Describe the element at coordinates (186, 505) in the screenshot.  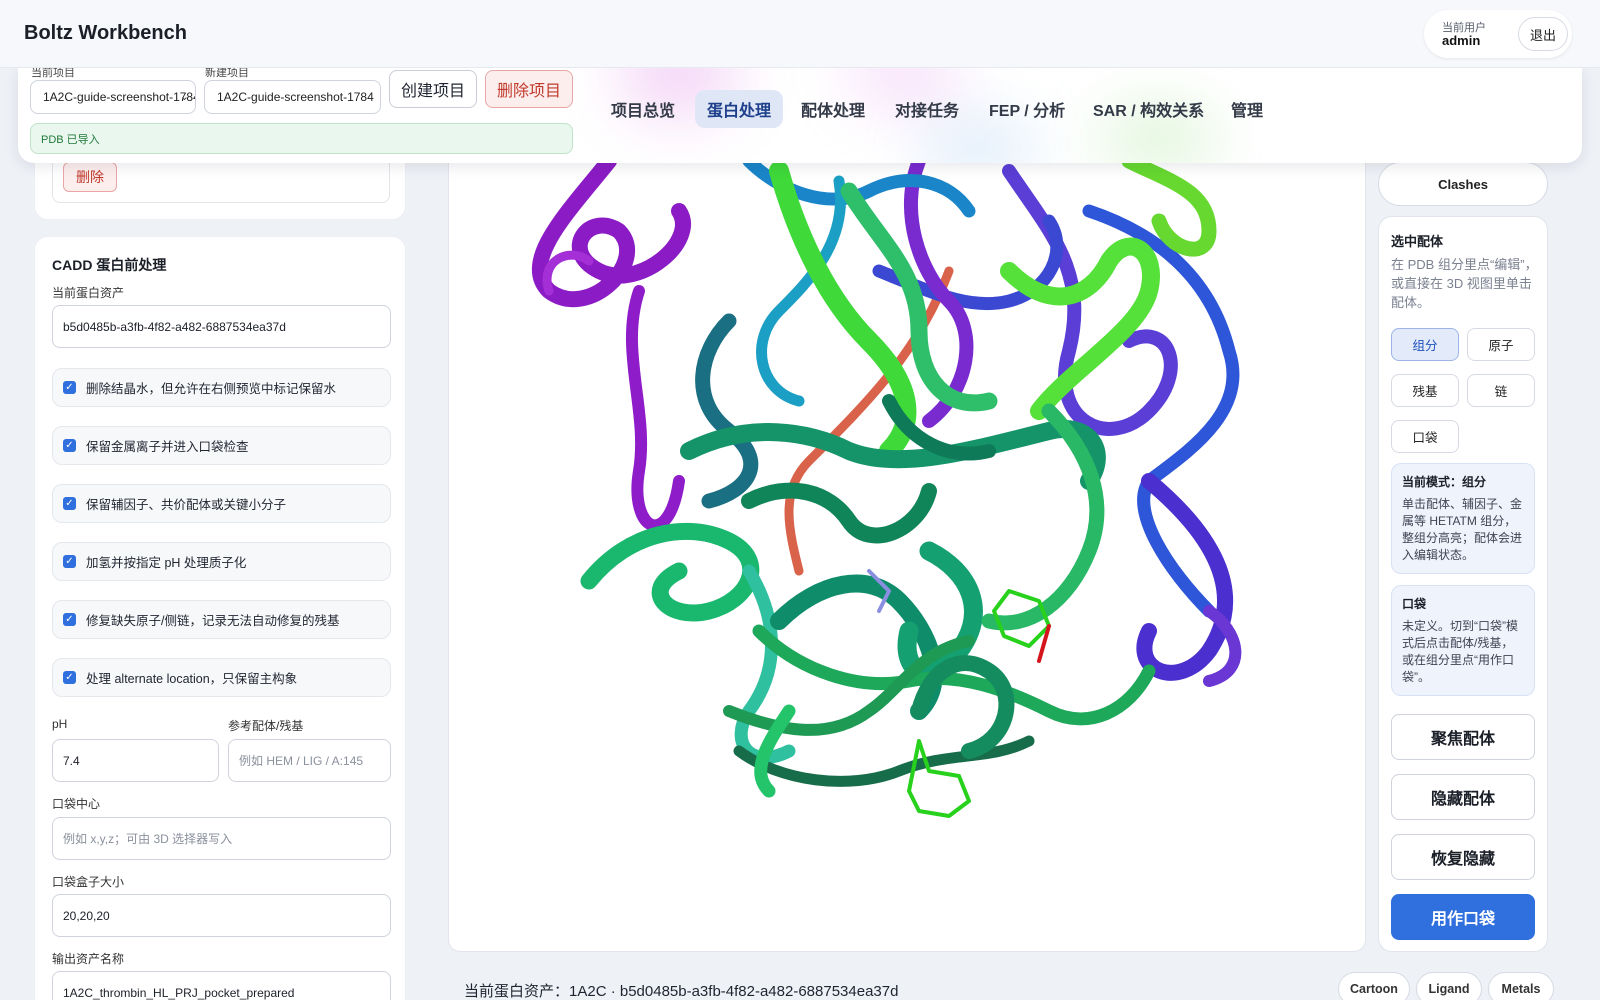
I see `option-label: 保留辅因子、共价配体或关键小分子` at that location.